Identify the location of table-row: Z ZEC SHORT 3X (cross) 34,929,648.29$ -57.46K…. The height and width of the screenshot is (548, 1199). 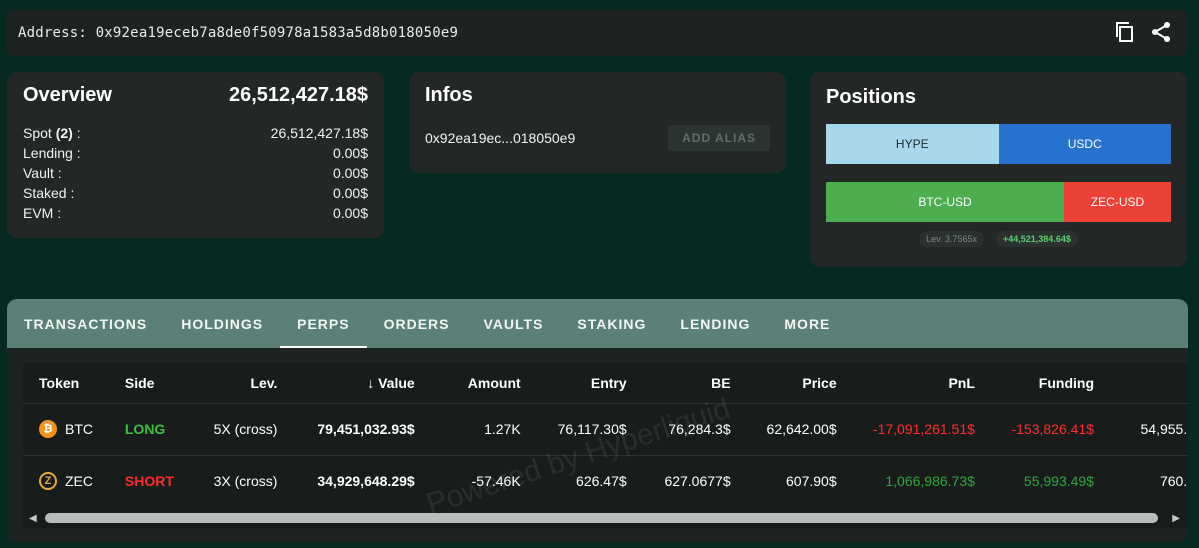
(605, 480).